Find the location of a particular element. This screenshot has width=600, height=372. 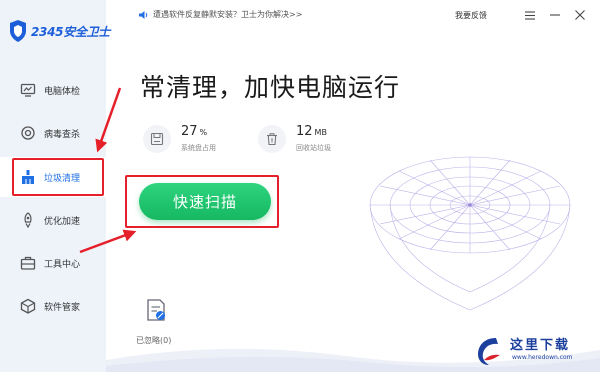

sidebar-item-software-manager: 软件管家 is located at coordinates (53, 306).